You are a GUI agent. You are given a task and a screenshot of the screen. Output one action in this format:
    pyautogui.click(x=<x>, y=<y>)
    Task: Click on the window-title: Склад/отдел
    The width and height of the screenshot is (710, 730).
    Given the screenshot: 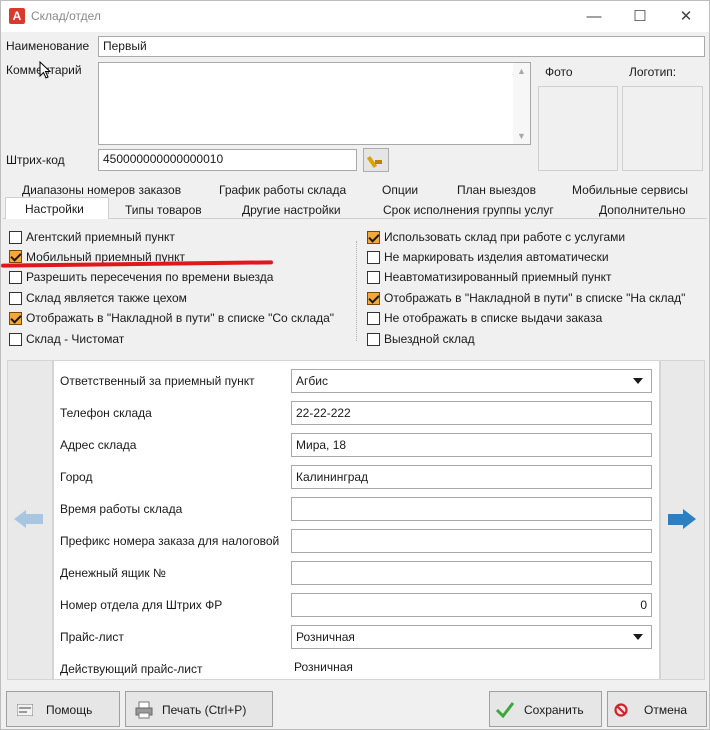 What is the action you would take?
    pyautogui.click(x=66, y=16)
    